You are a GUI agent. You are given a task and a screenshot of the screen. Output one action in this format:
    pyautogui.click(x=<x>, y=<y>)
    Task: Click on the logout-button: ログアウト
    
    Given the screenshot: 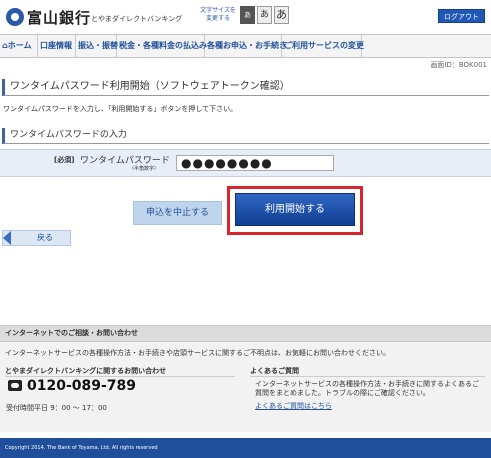 What is the action you would take?
    pyautogui.click(x=461, y=16)
    